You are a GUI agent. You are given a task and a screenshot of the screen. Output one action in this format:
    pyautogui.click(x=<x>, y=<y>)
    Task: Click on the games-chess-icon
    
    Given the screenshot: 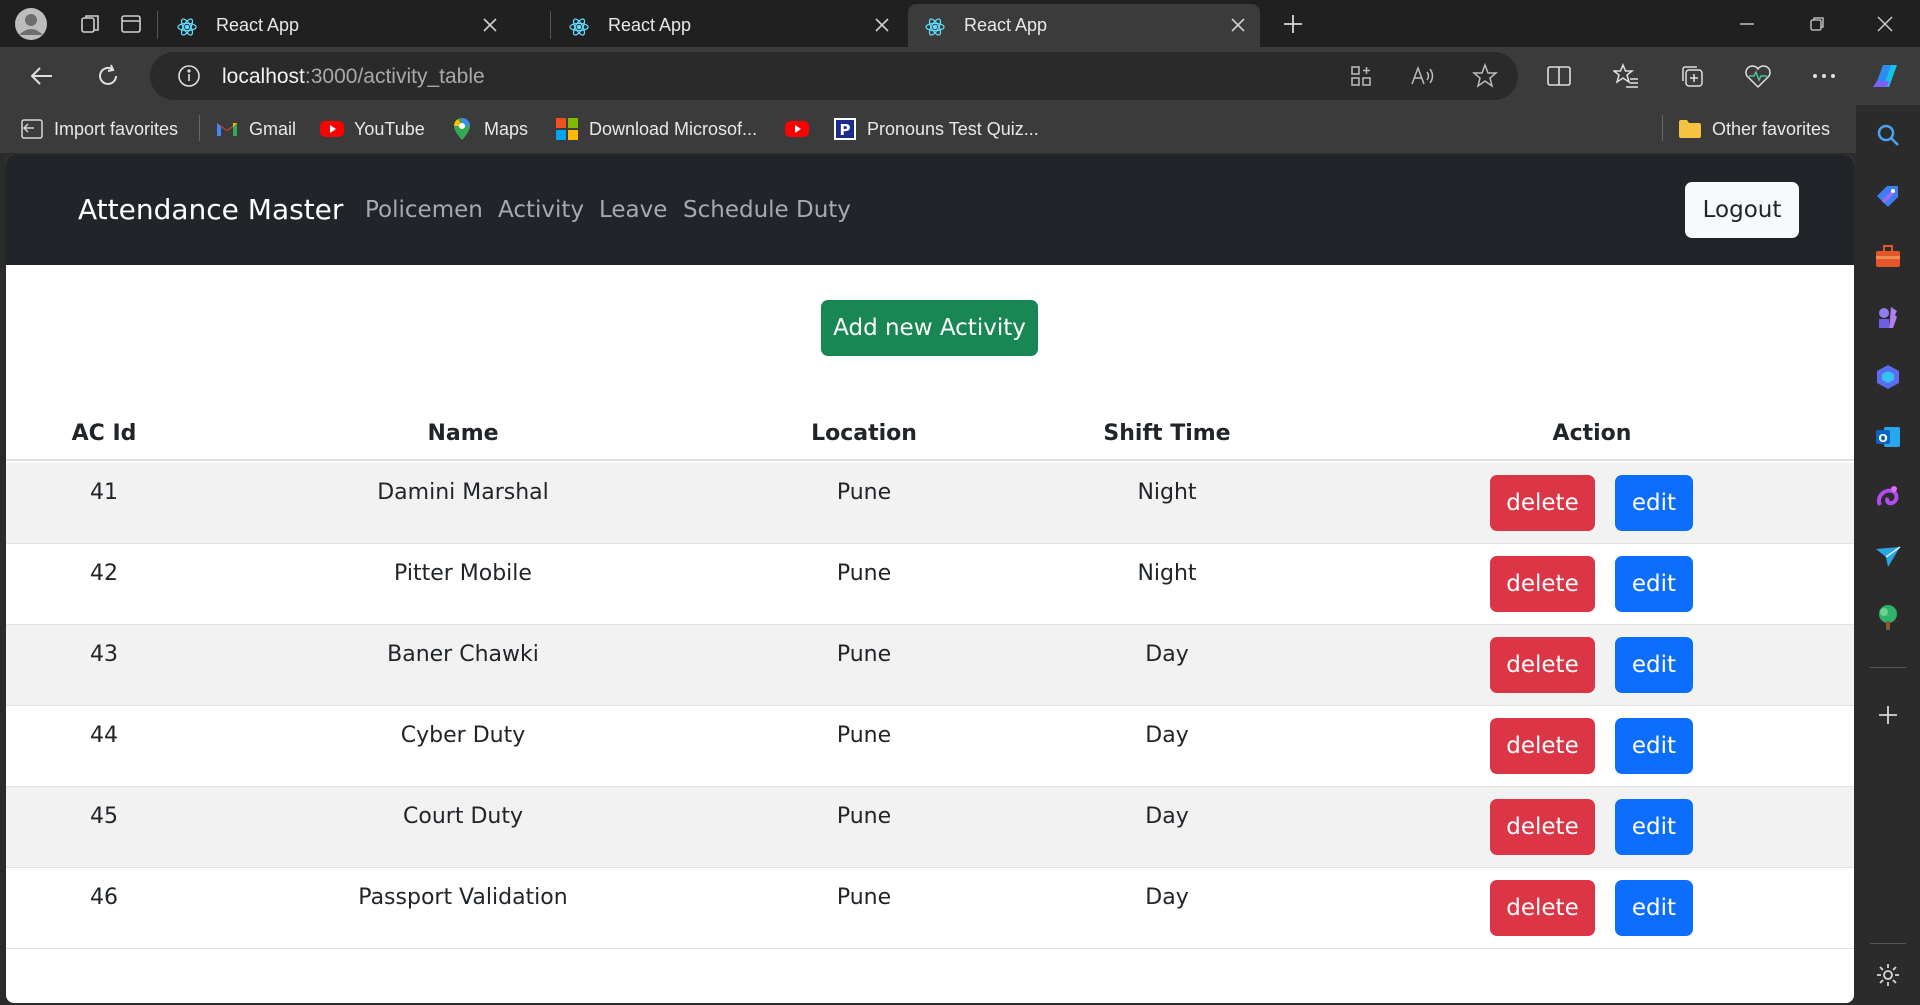 What is the action you would take?
    pyautogui.click(x=1888, y=317)
    